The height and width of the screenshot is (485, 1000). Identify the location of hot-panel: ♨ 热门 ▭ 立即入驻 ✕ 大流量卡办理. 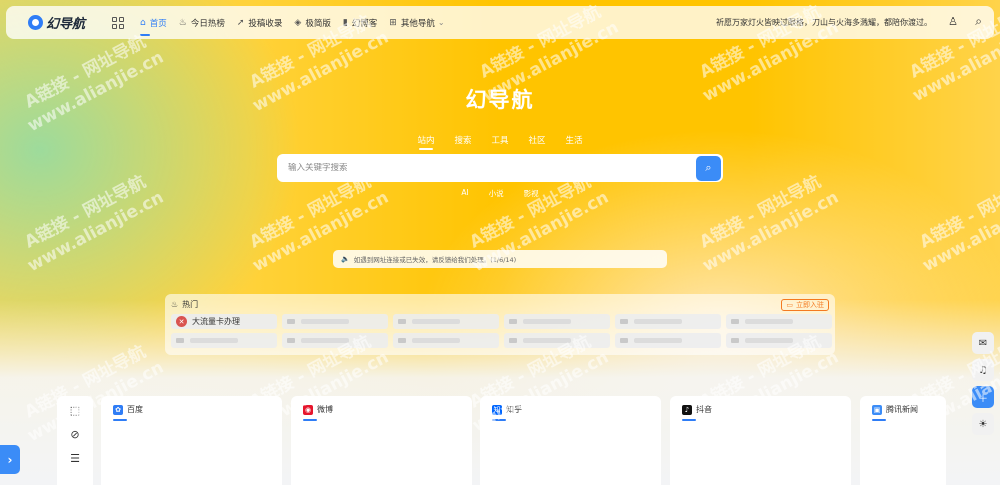
(500, 324).